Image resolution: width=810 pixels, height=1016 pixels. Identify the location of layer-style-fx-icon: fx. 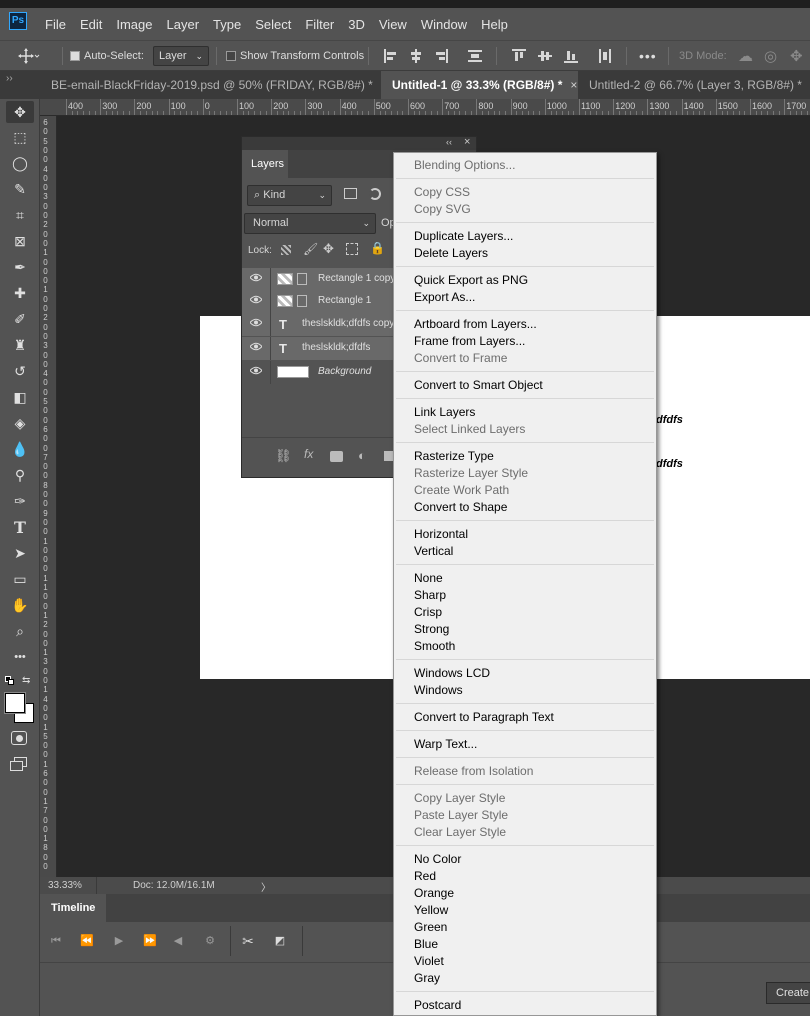
(308, 454).